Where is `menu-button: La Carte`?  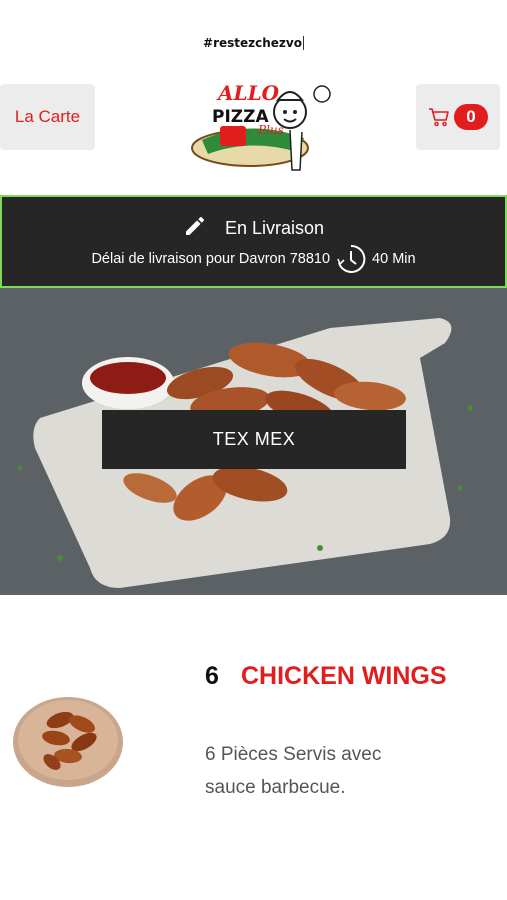 menu-button: La Carte is located at coordinates (47, 117).